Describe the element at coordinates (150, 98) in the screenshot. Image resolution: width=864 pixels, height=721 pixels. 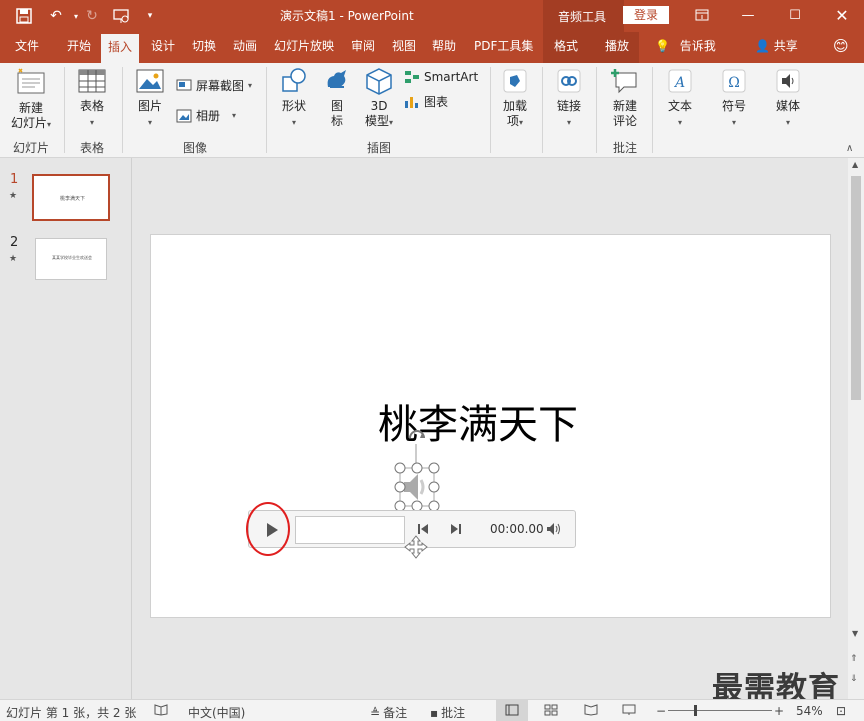
I see `pictures-button: 图片 ▾` at that location.